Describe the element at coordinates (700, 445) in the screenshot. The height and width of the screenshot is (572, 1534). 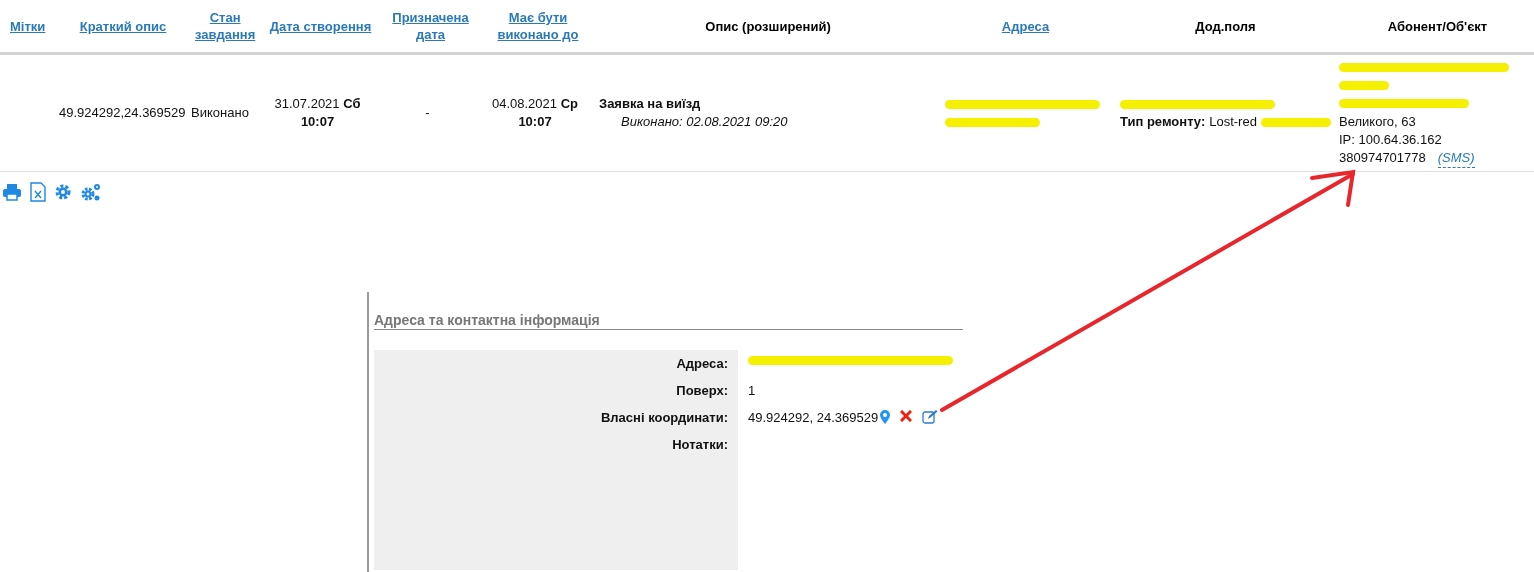
I see `field-label: Нотатки:` at that location.